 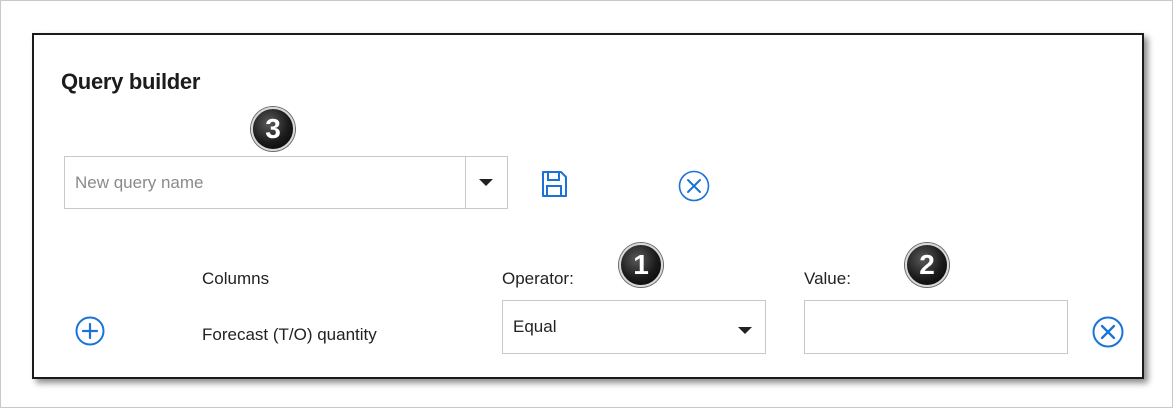 I want to click on columns-label: Columns, so click(x=236, y=278).